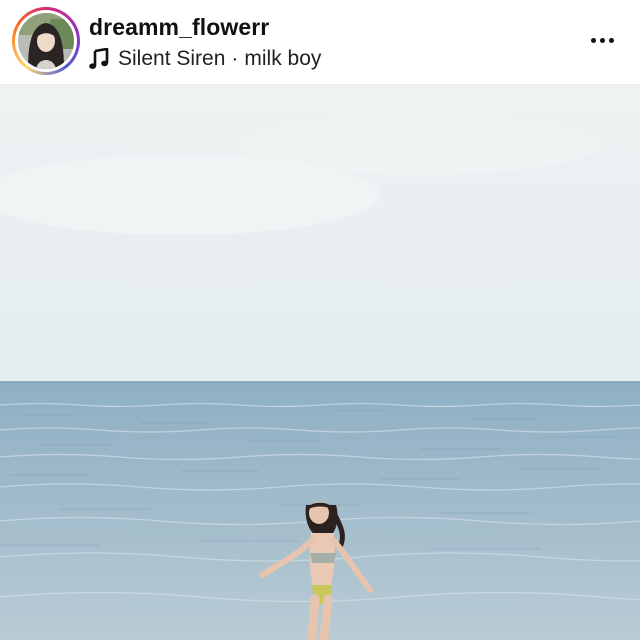 The height and width of the screenshot is (640, 640). I want to click on audio-link: Silent Siren · milk boy, so click(205, 59).